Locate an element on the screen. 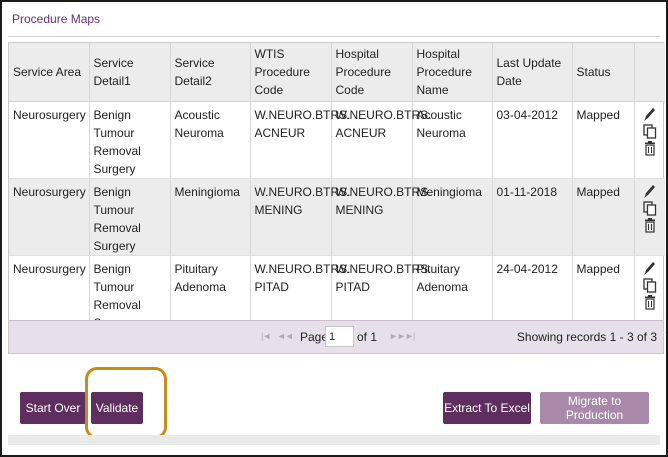 This screenshot has width=668, height=457. column-header-last-update: Last Update Date is located at coordinates (532, 72).